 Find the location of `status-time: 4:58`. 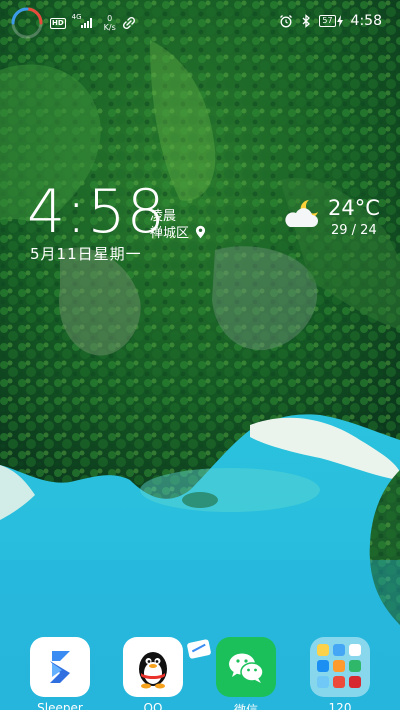

status-time: 4:58 is located at coordinates (366, 21).